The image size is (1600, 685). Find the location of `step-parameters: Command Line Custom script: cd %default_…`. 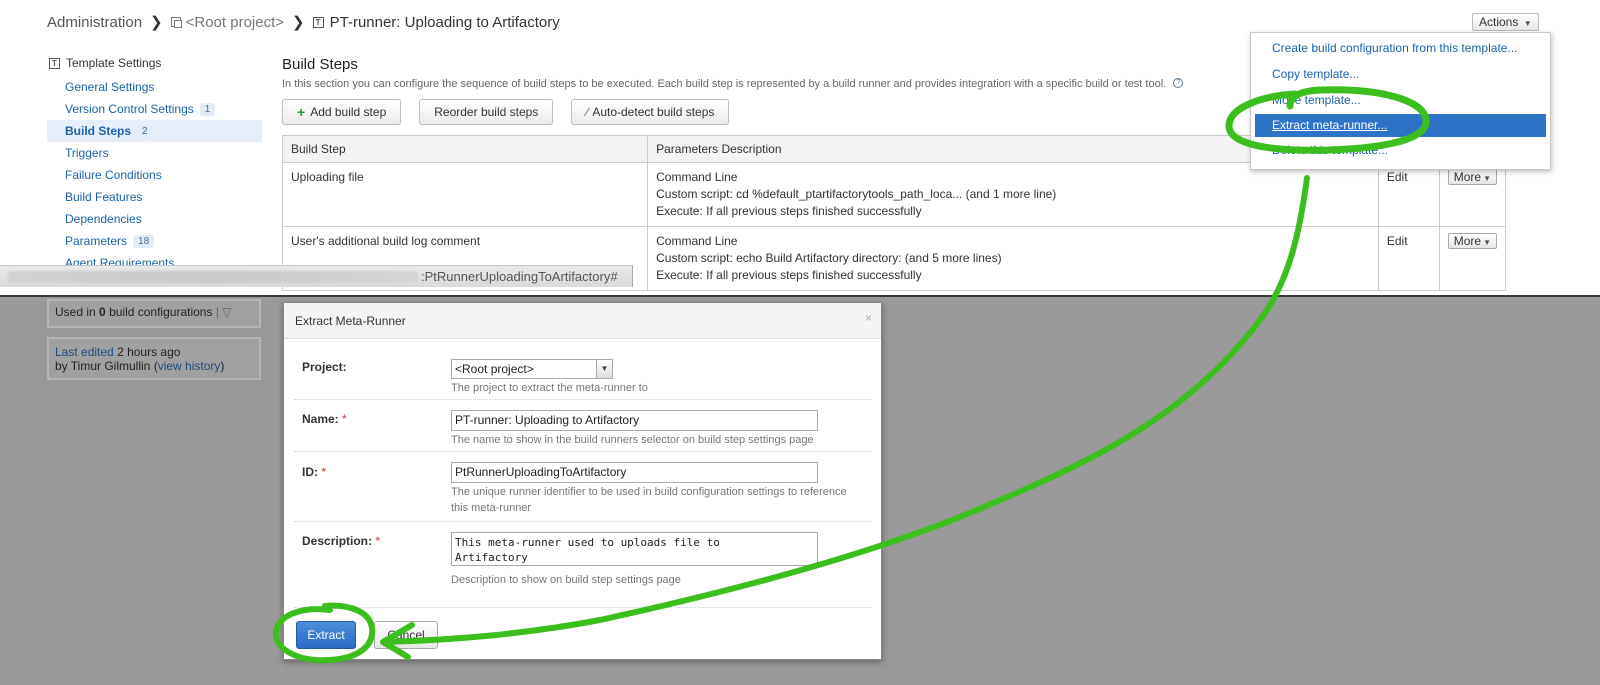

step-parameters: Command Line Custom script: cd %default_… is located at coordinates (1013, 194).